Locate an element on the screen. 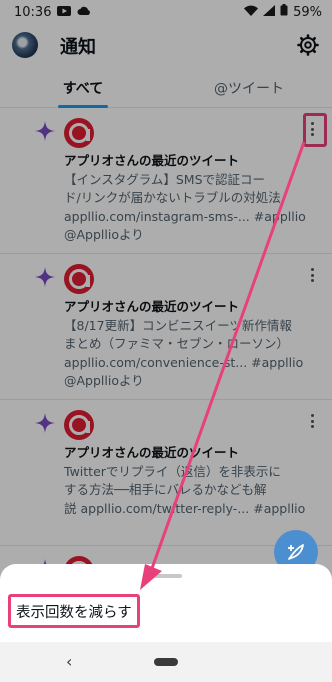 This screenshot has width=332, height=682. home-pill-icon is located at coordinates (166, 662).